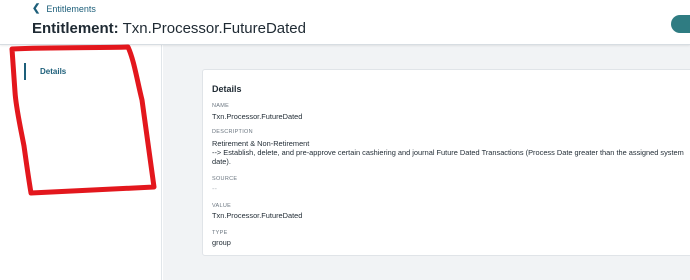  Describe the element at coordinates (225, 179) in the screenshot. I see `source-label: SOURCE` at that location.